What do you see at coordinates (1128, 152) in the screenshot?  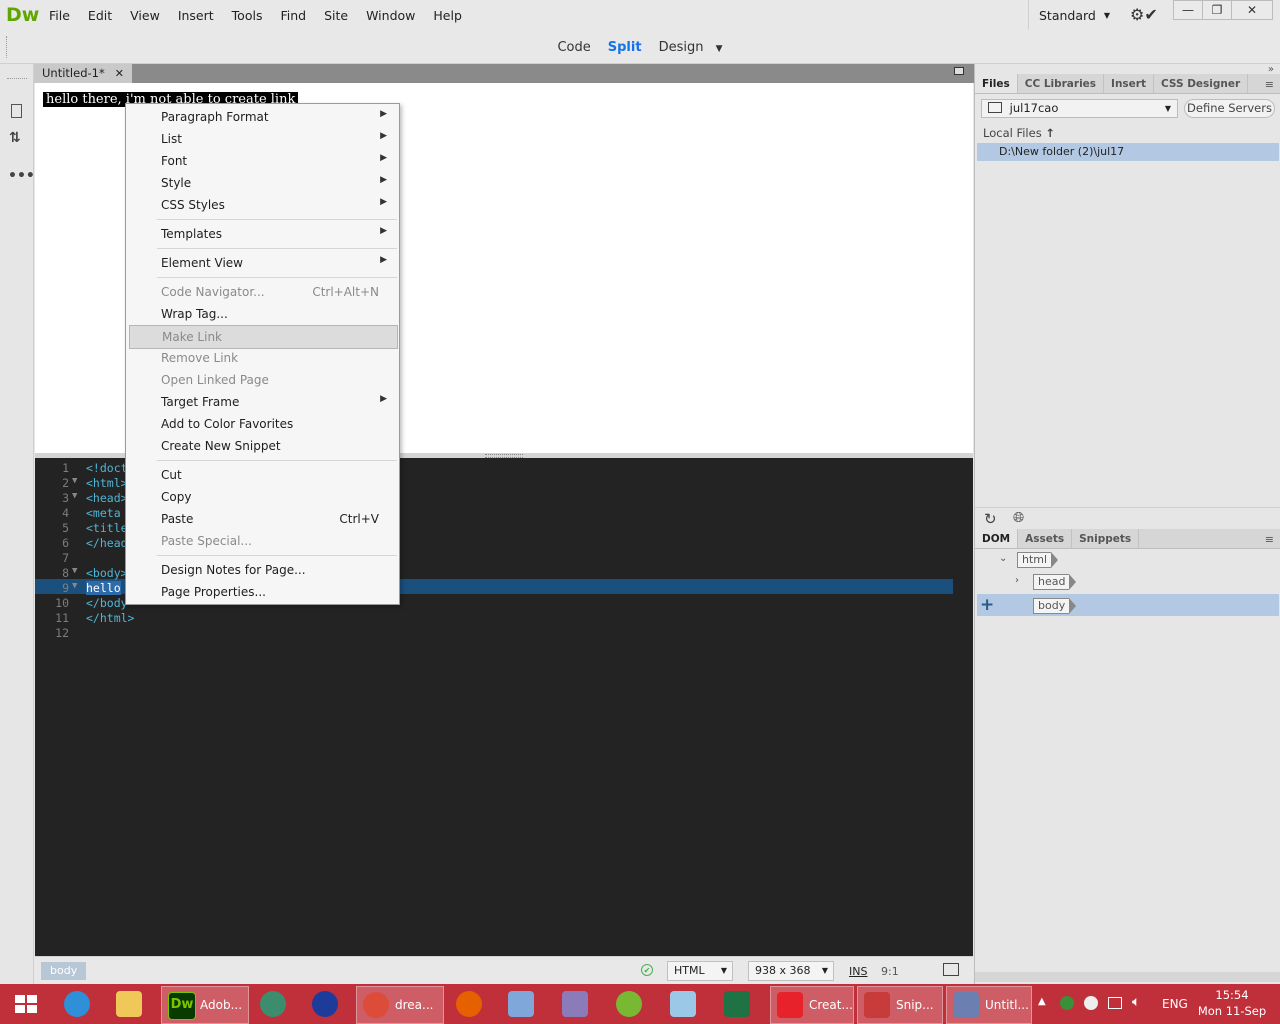 I see `file-tree-root: D:\New folder (2)\jul17` at bounding box center [1128, 152].